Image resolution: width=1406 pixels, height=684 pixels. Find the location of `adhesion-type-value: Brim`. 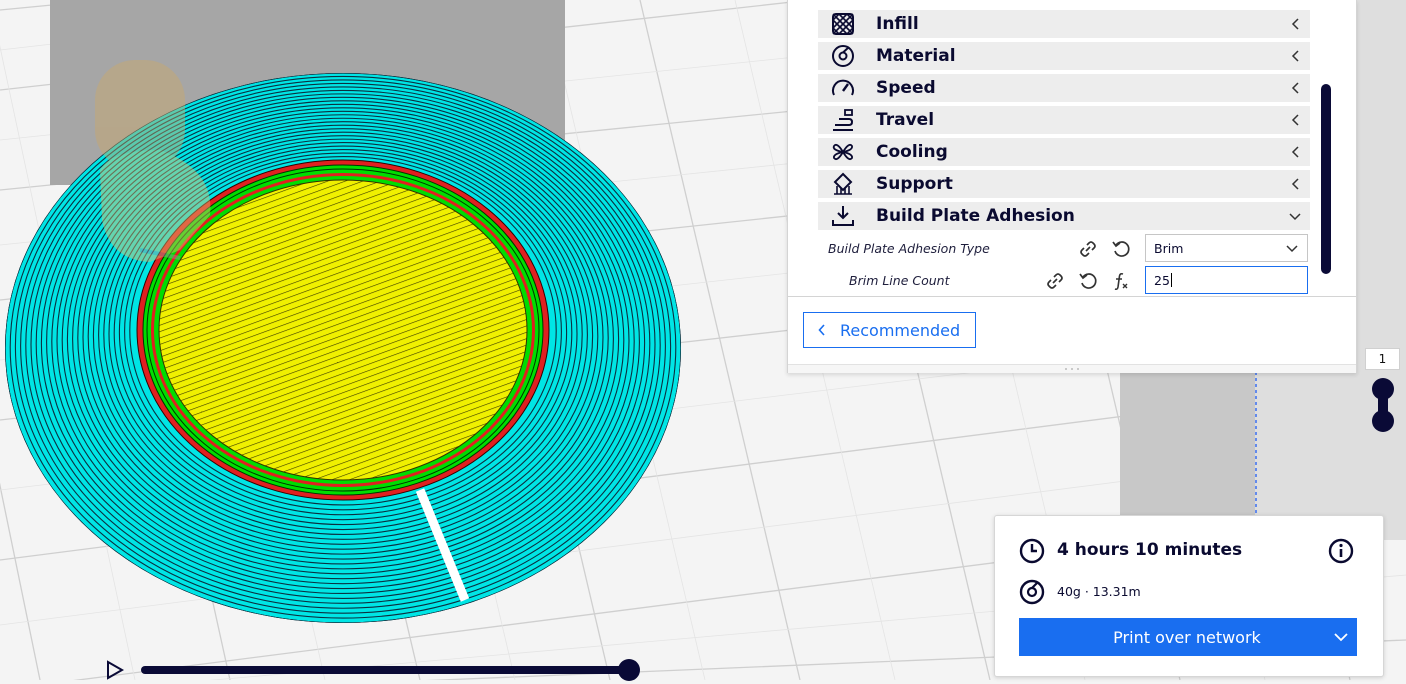

adhesion-type-value: Brim is located at coordinates (1169, 248).